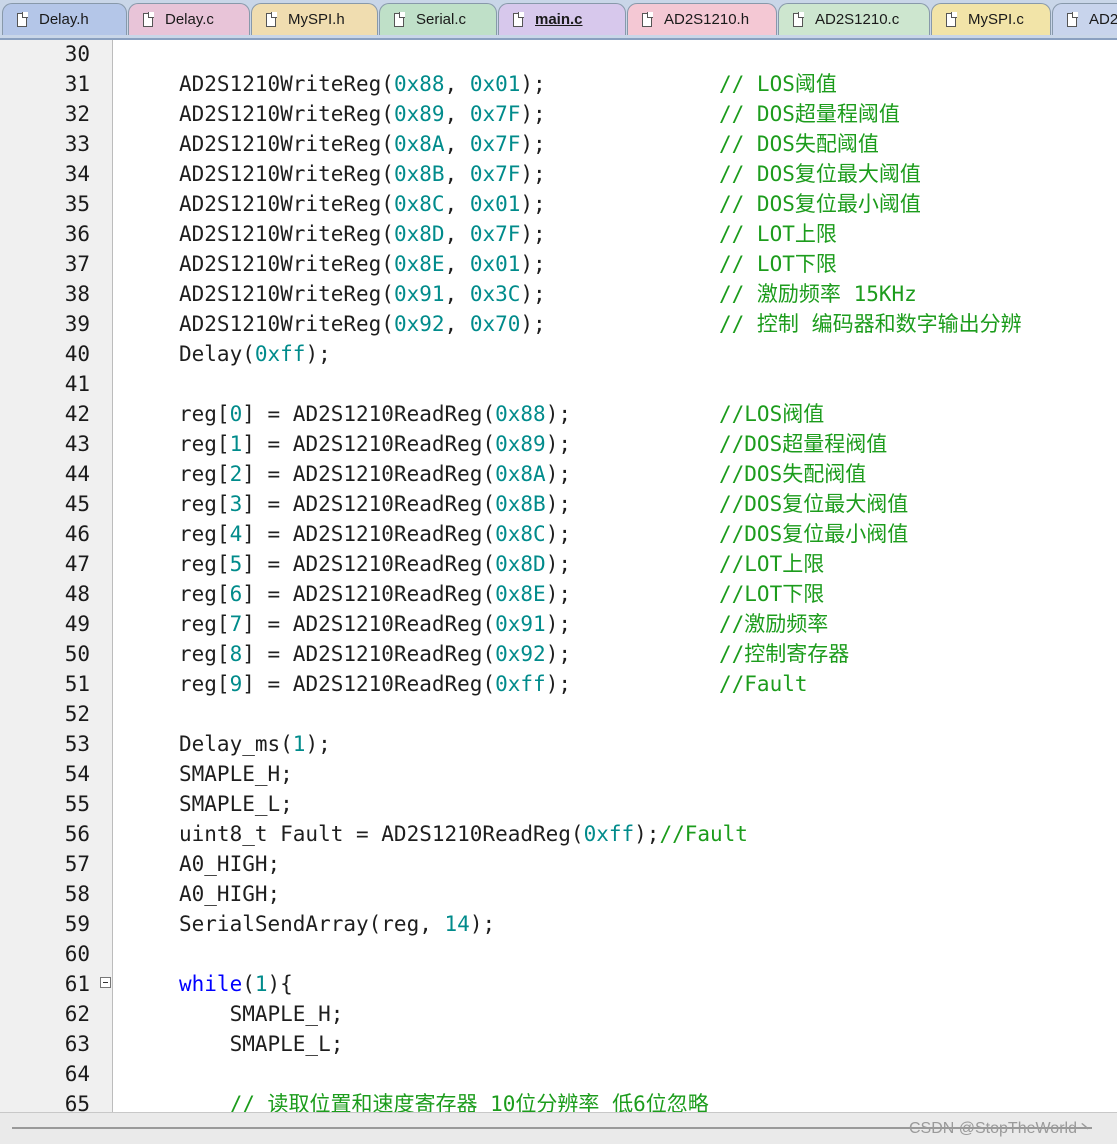 The image size is (1117, 1144). I want to click on code-line: 41, so click(558, 384).